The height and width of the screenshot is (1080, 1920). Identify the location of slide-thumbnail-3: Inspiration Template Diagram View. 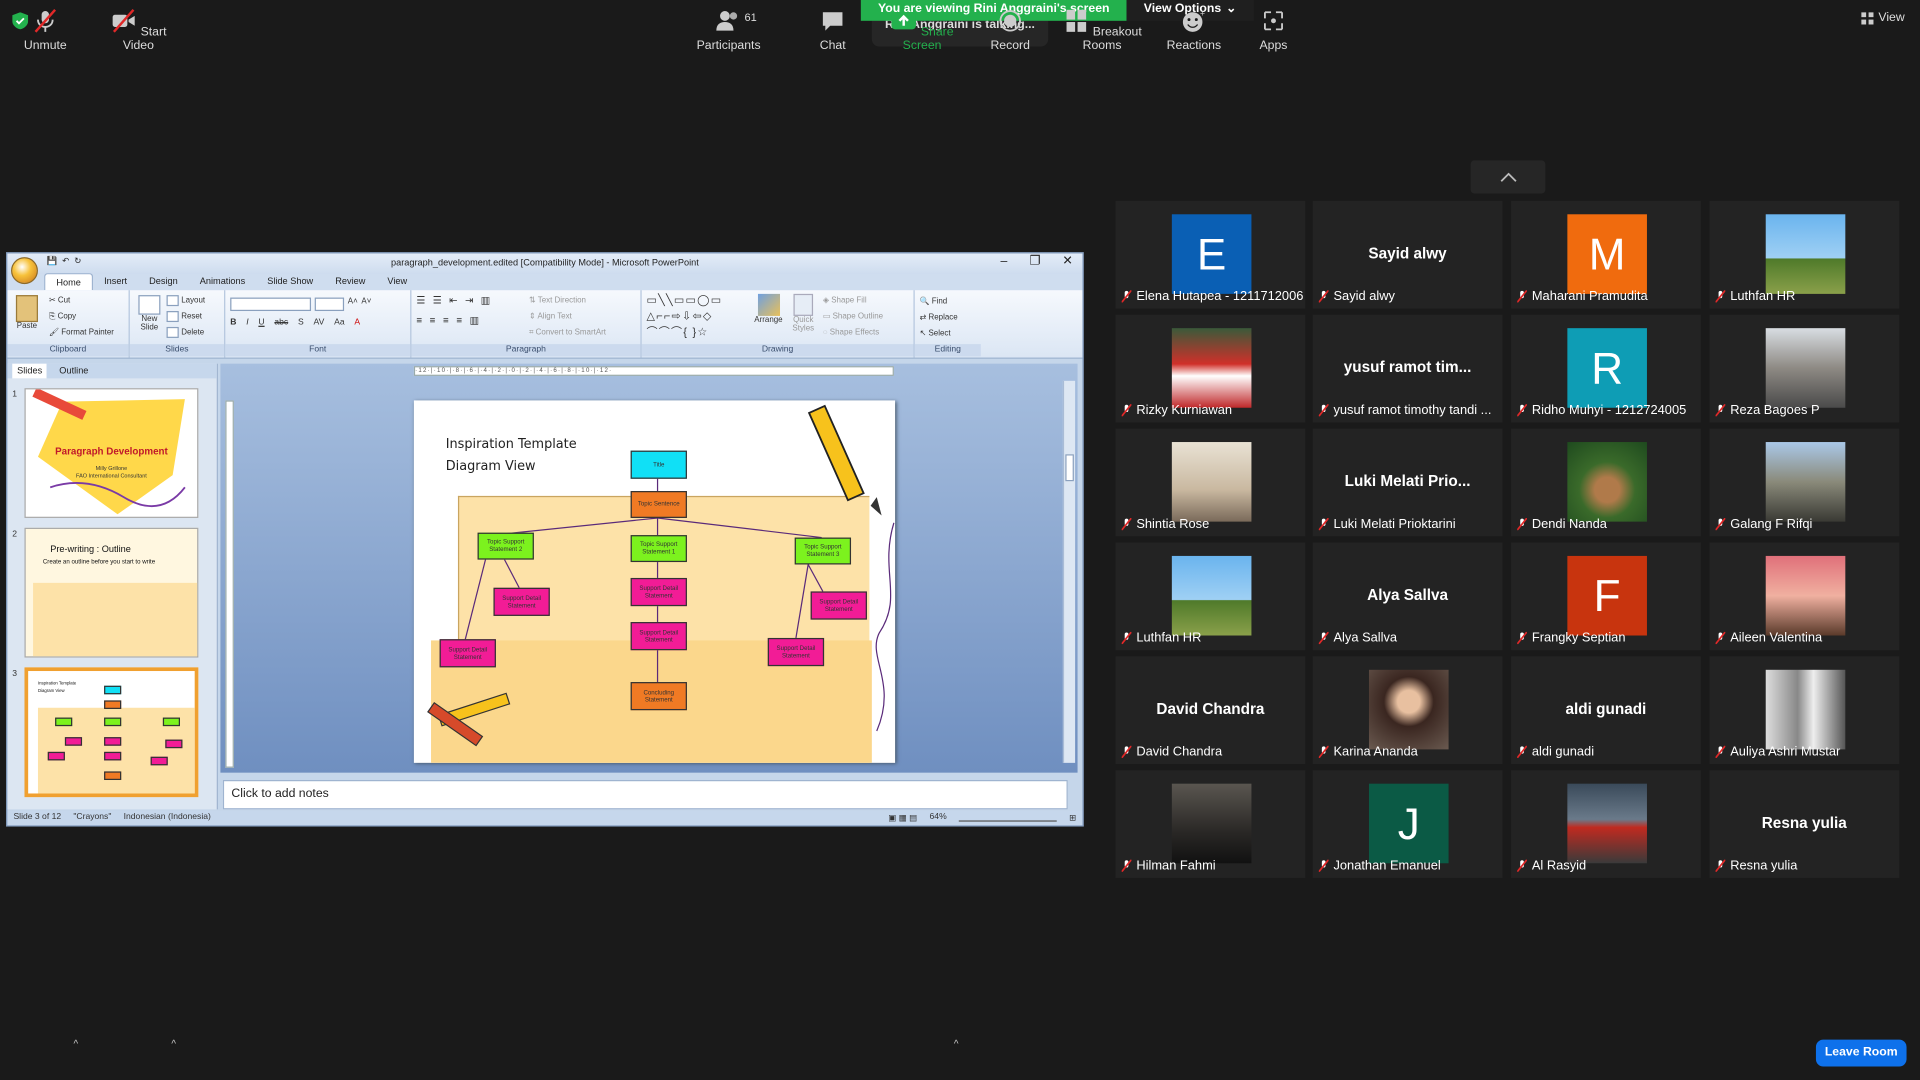
(111, 732).